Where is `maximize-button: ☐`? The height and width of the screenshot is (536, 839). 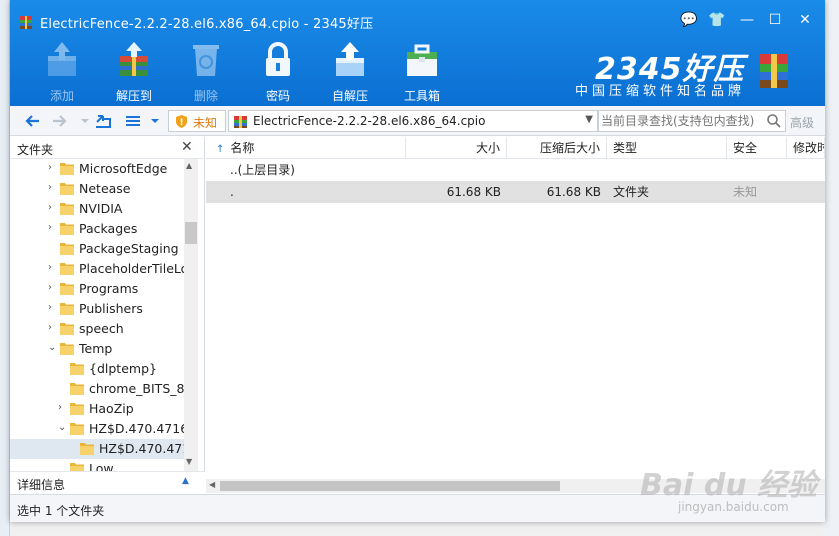 maximize-button: ☐ is located at coordinates (775, 20).